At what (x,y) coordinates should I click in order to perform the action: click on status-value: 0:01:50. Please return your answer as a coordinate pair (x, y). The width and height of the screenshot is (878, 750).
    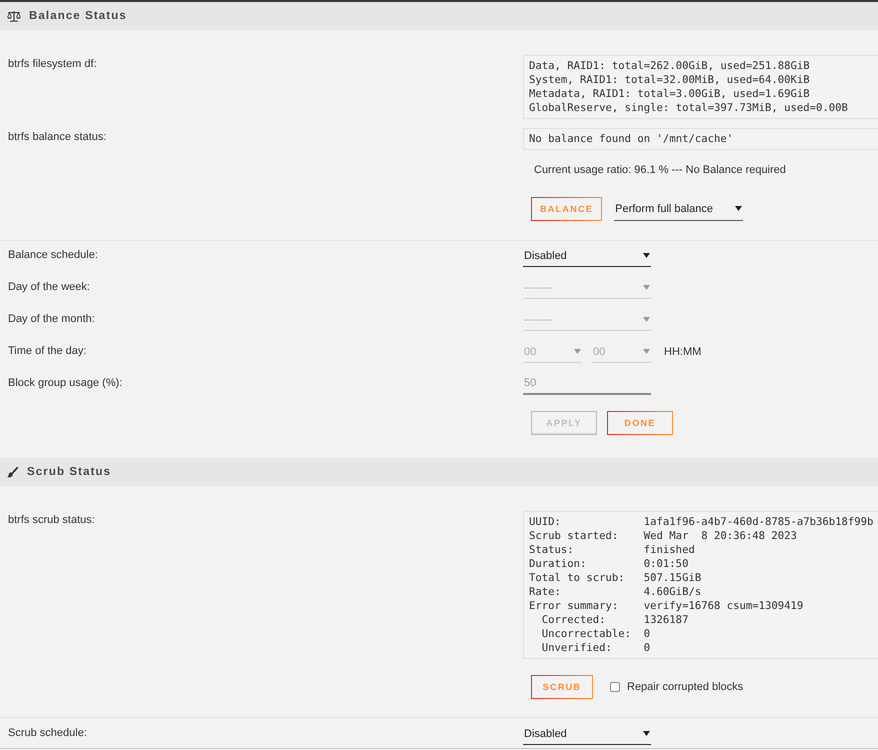
    Looking at the image, I should click on (666, 564).